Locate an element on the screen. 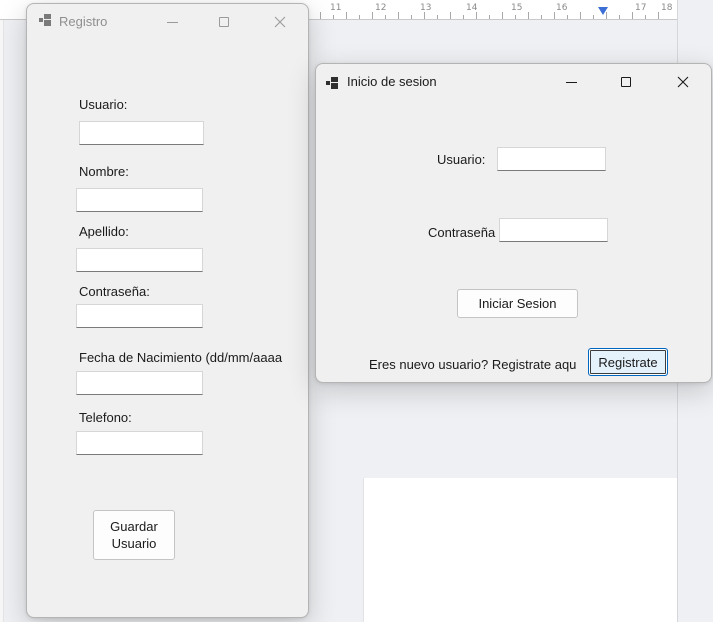  registro-contrasena-input is located at coordinates (139, 316).